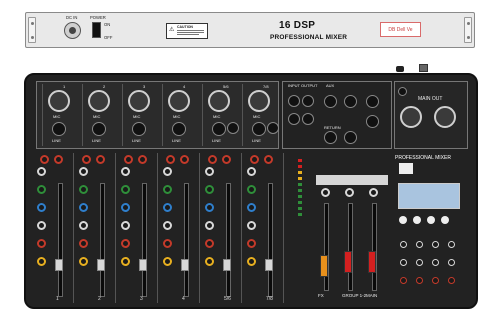  Describe the element at coordinates (445, 117) in the screenshot. I see `main-out-xlr-right` at that location.